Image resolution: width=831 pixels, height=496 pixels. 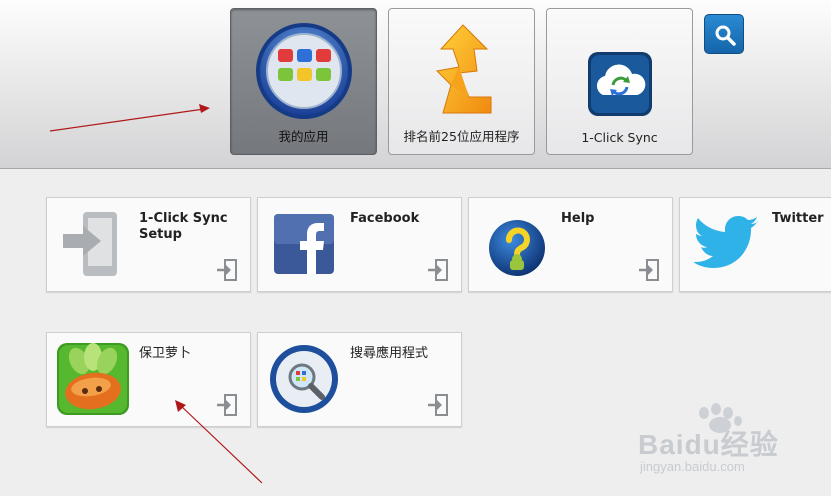 I want to click on watermark-brand: Baidu经验, so click(x=708, y=444).